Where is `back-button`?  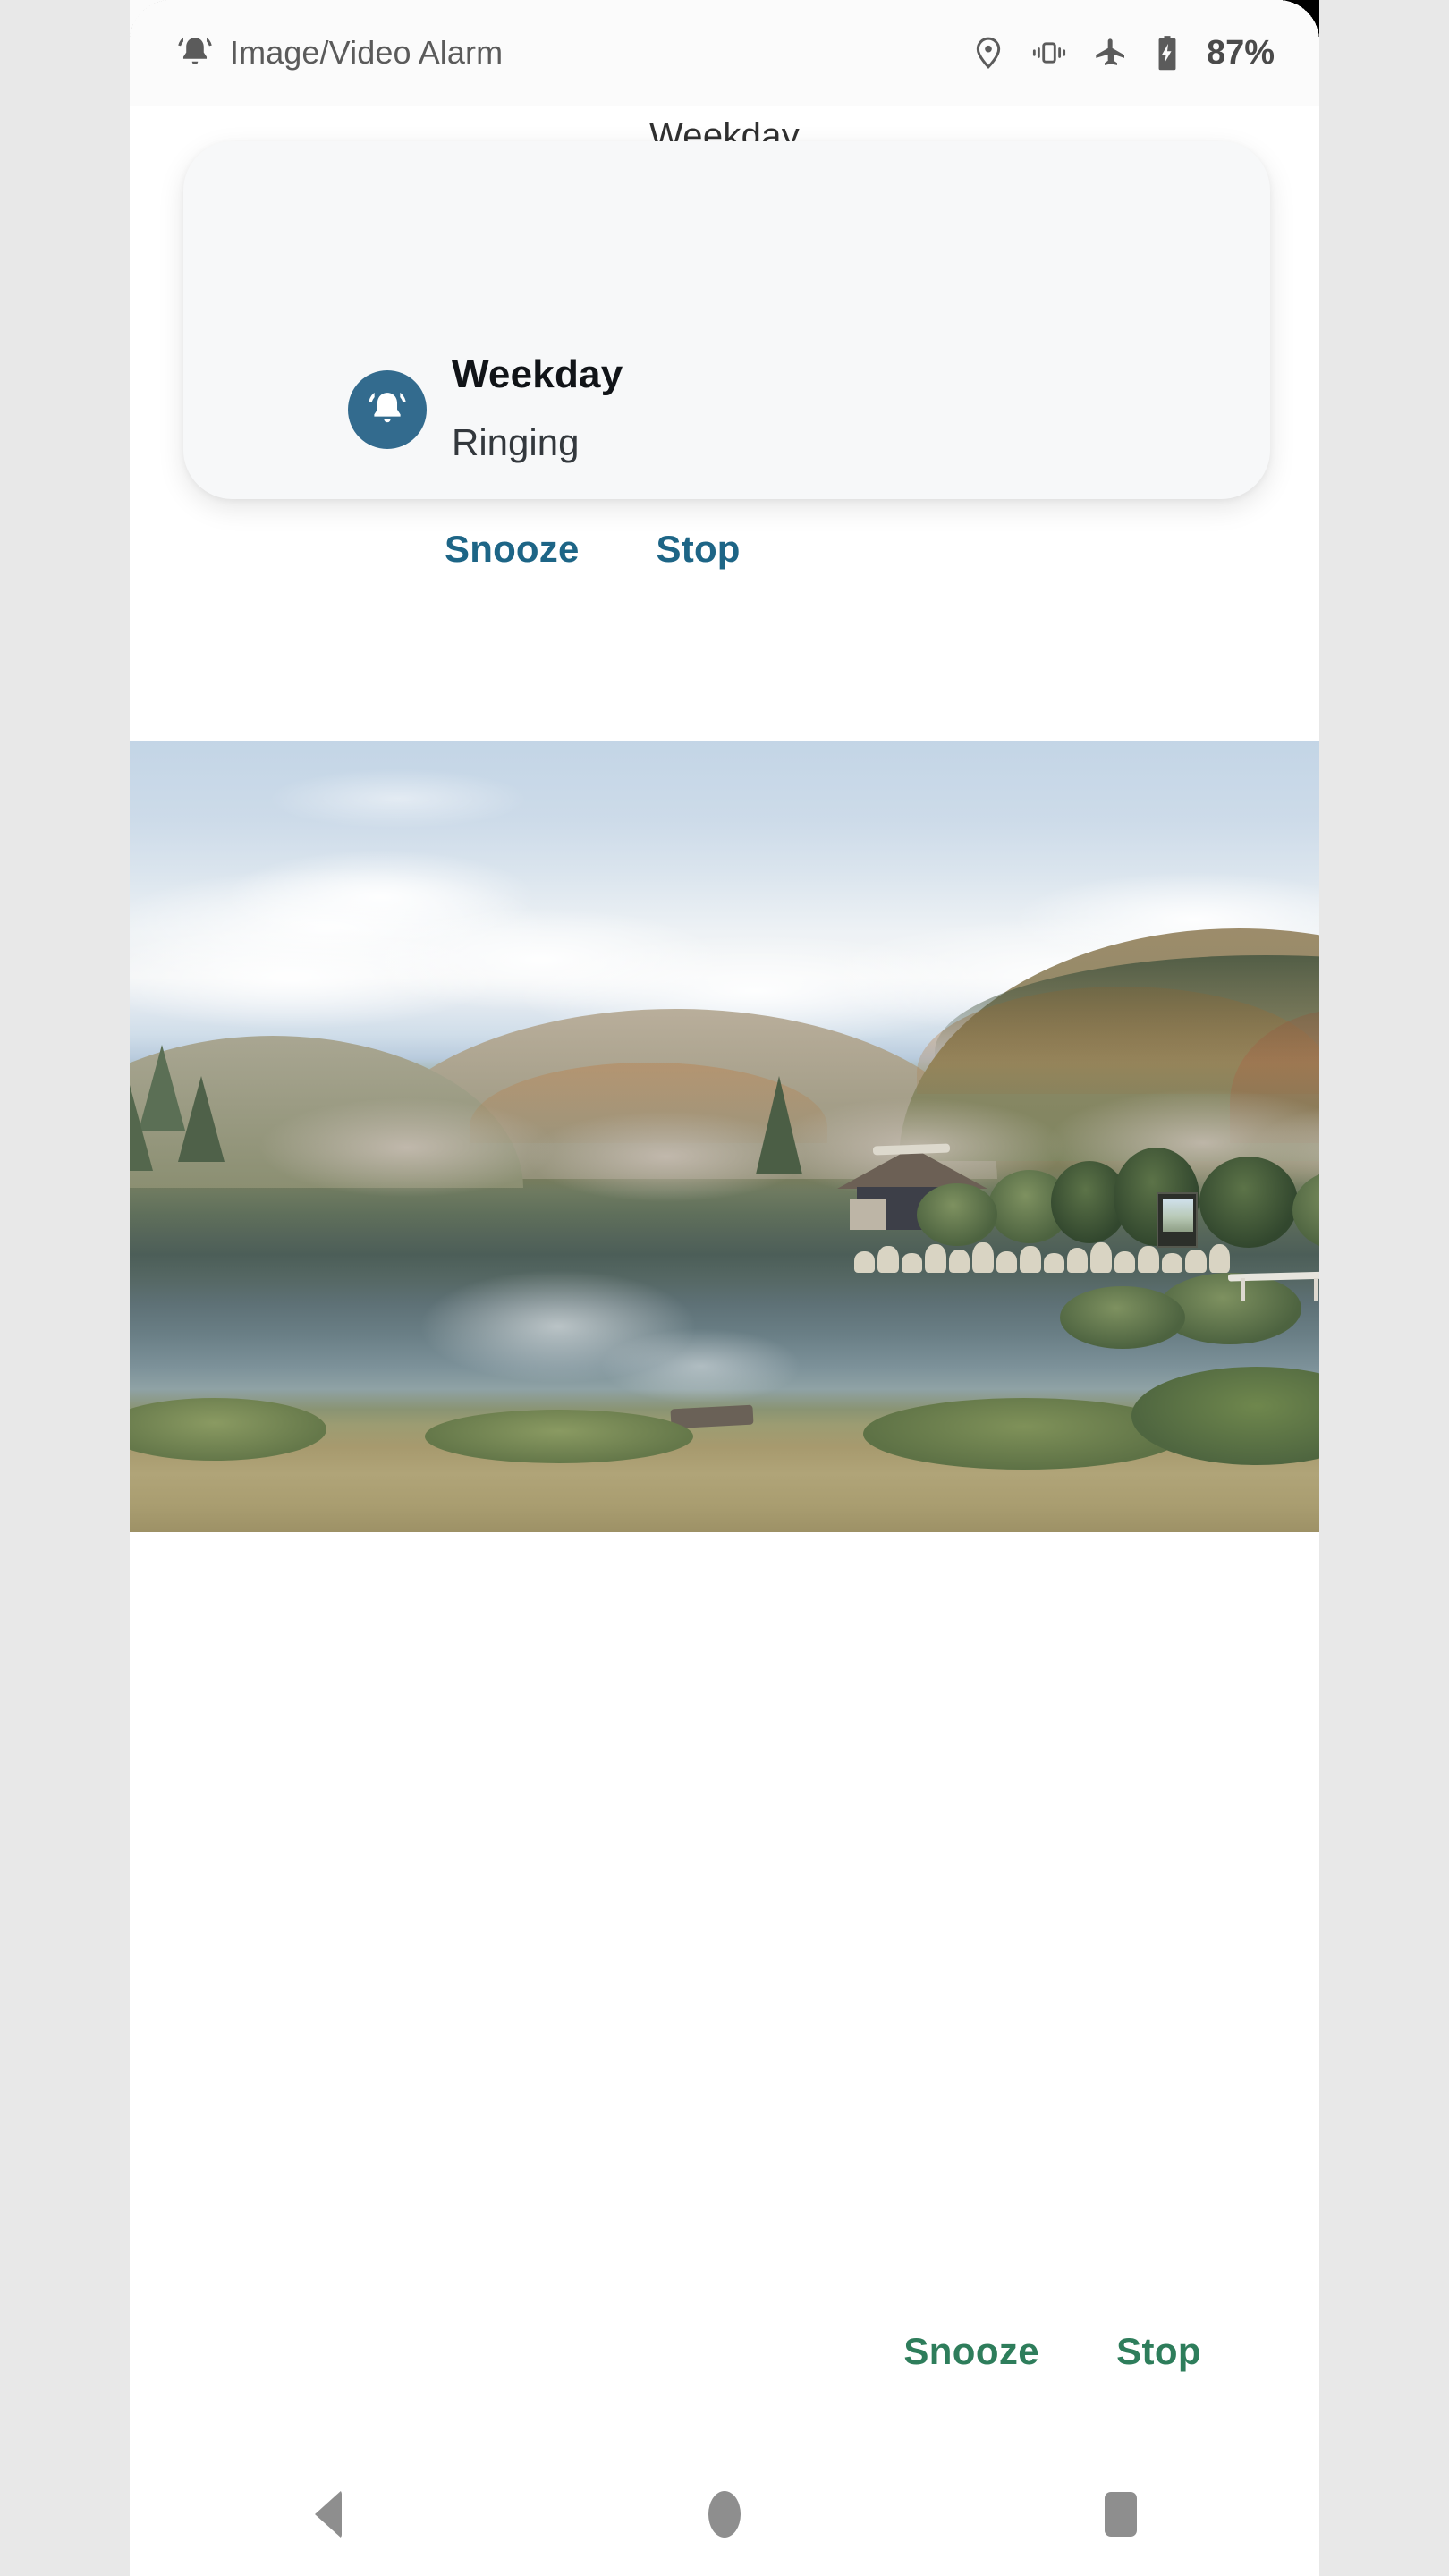 back-button is located at coordinates (328, 2514).